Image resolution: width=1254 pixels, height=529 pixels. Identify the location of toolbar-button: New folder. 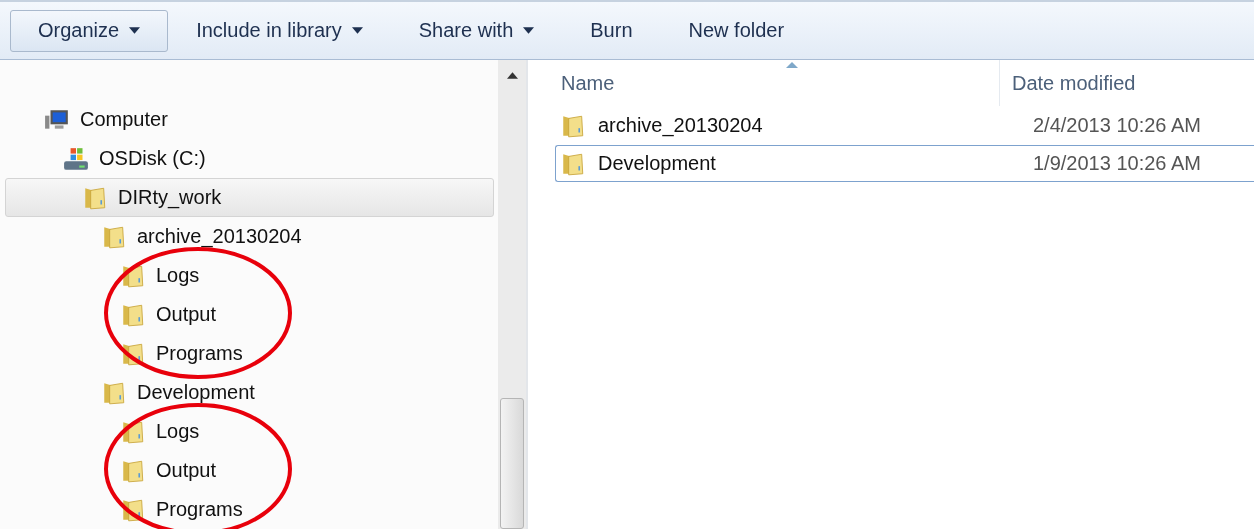
(736, 30).